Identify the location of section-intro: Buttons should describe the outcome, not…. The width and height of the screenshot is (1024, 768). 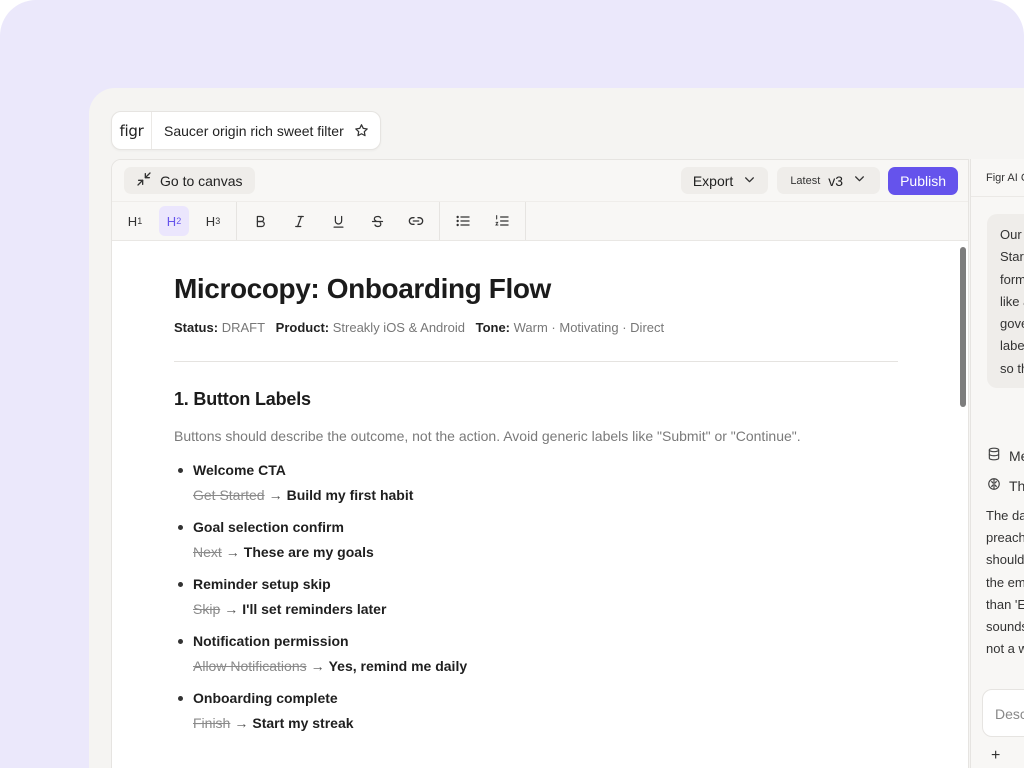
(487, 436).